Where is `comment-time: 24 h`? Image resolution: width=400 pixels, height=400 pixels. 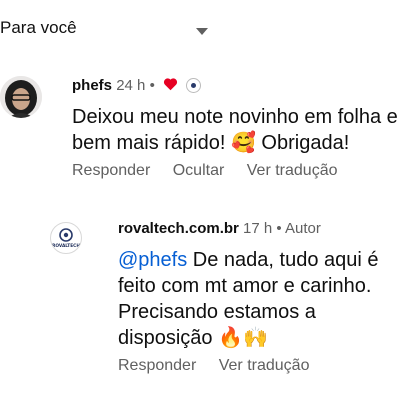 comment-time: 24 h is located at coordinates (131, 85).